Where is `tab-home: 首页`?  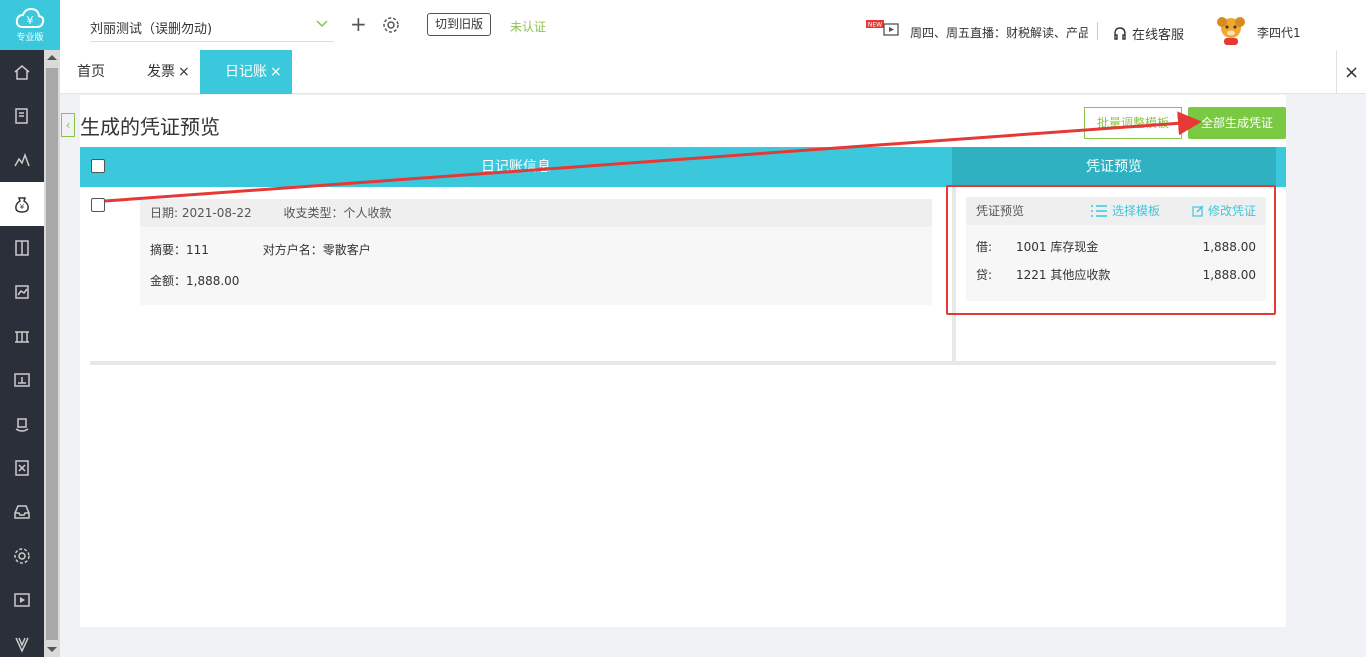 tab-home: 首页 is located at coordinates (91, 72).